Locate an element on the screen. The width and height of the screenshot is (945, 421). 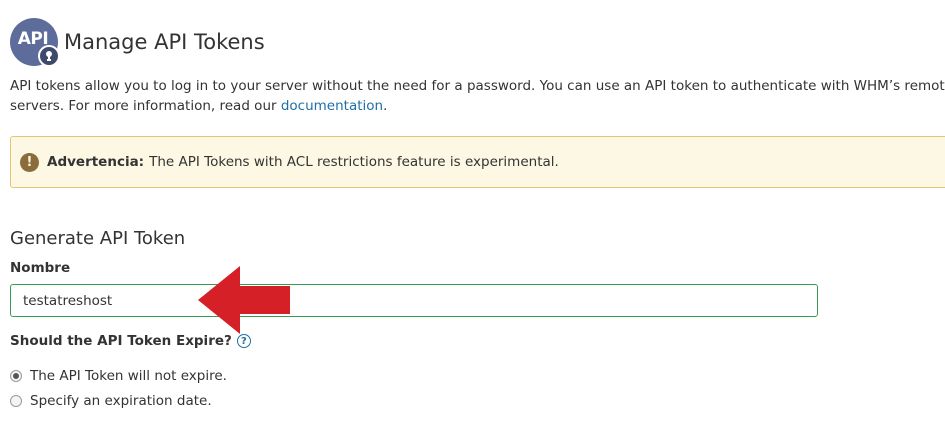
radio-selected-icon is located at coordinates (16, 376).